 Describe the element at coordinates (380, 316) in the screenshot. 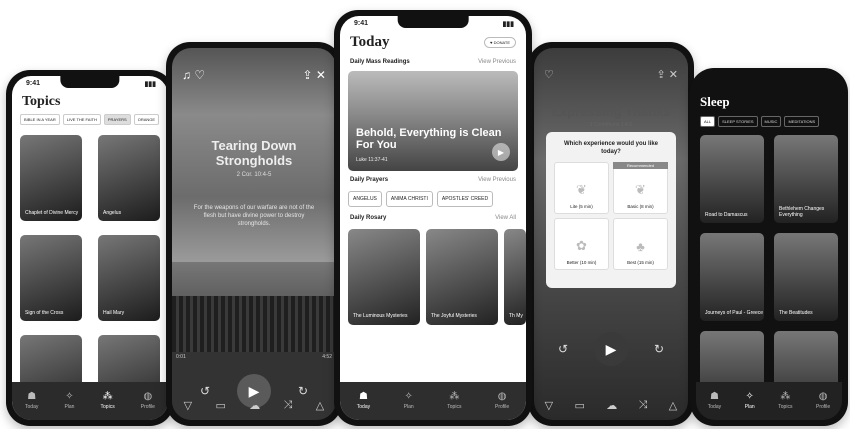

I see `card-label: The Luminous Mysteries` at that location.